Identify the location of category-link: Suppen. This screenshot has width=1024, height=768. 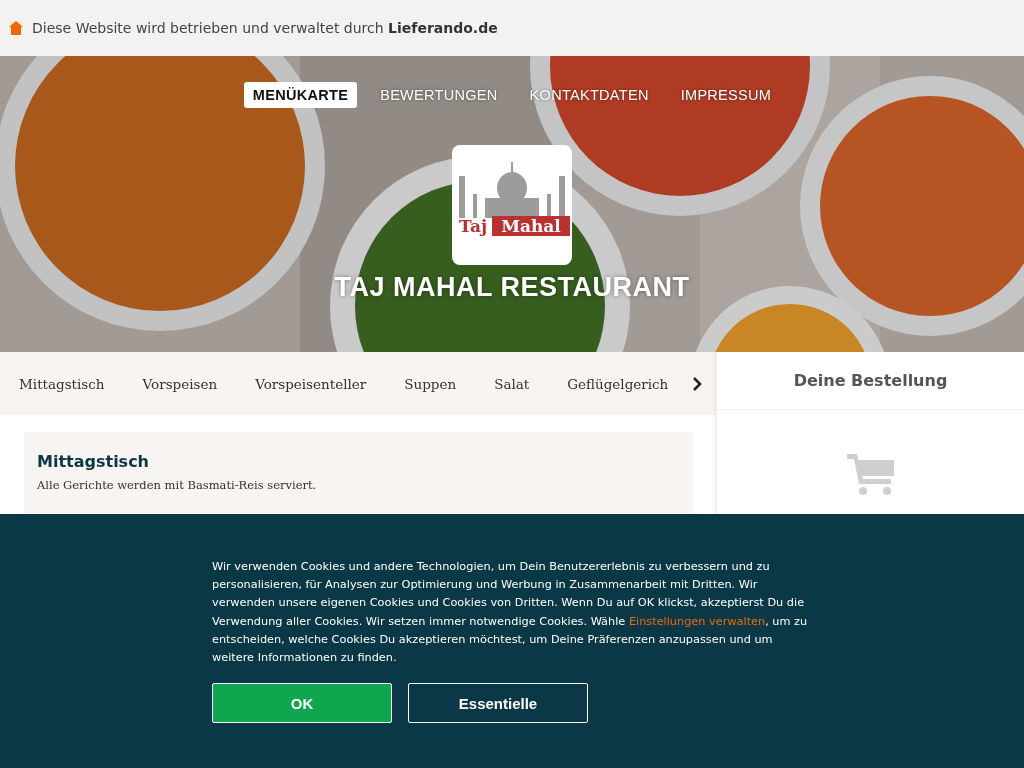
(430, 383).